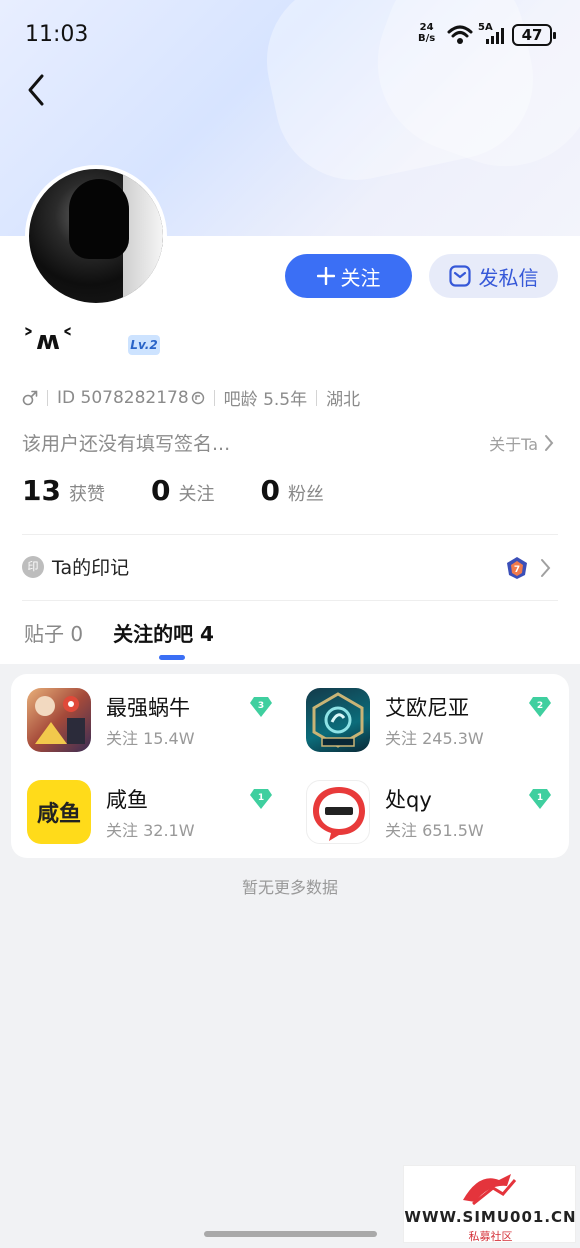 The image size is (580, 1248). I want to click on tab-followed-forums: 关注的吧 4, so click(163, 632).